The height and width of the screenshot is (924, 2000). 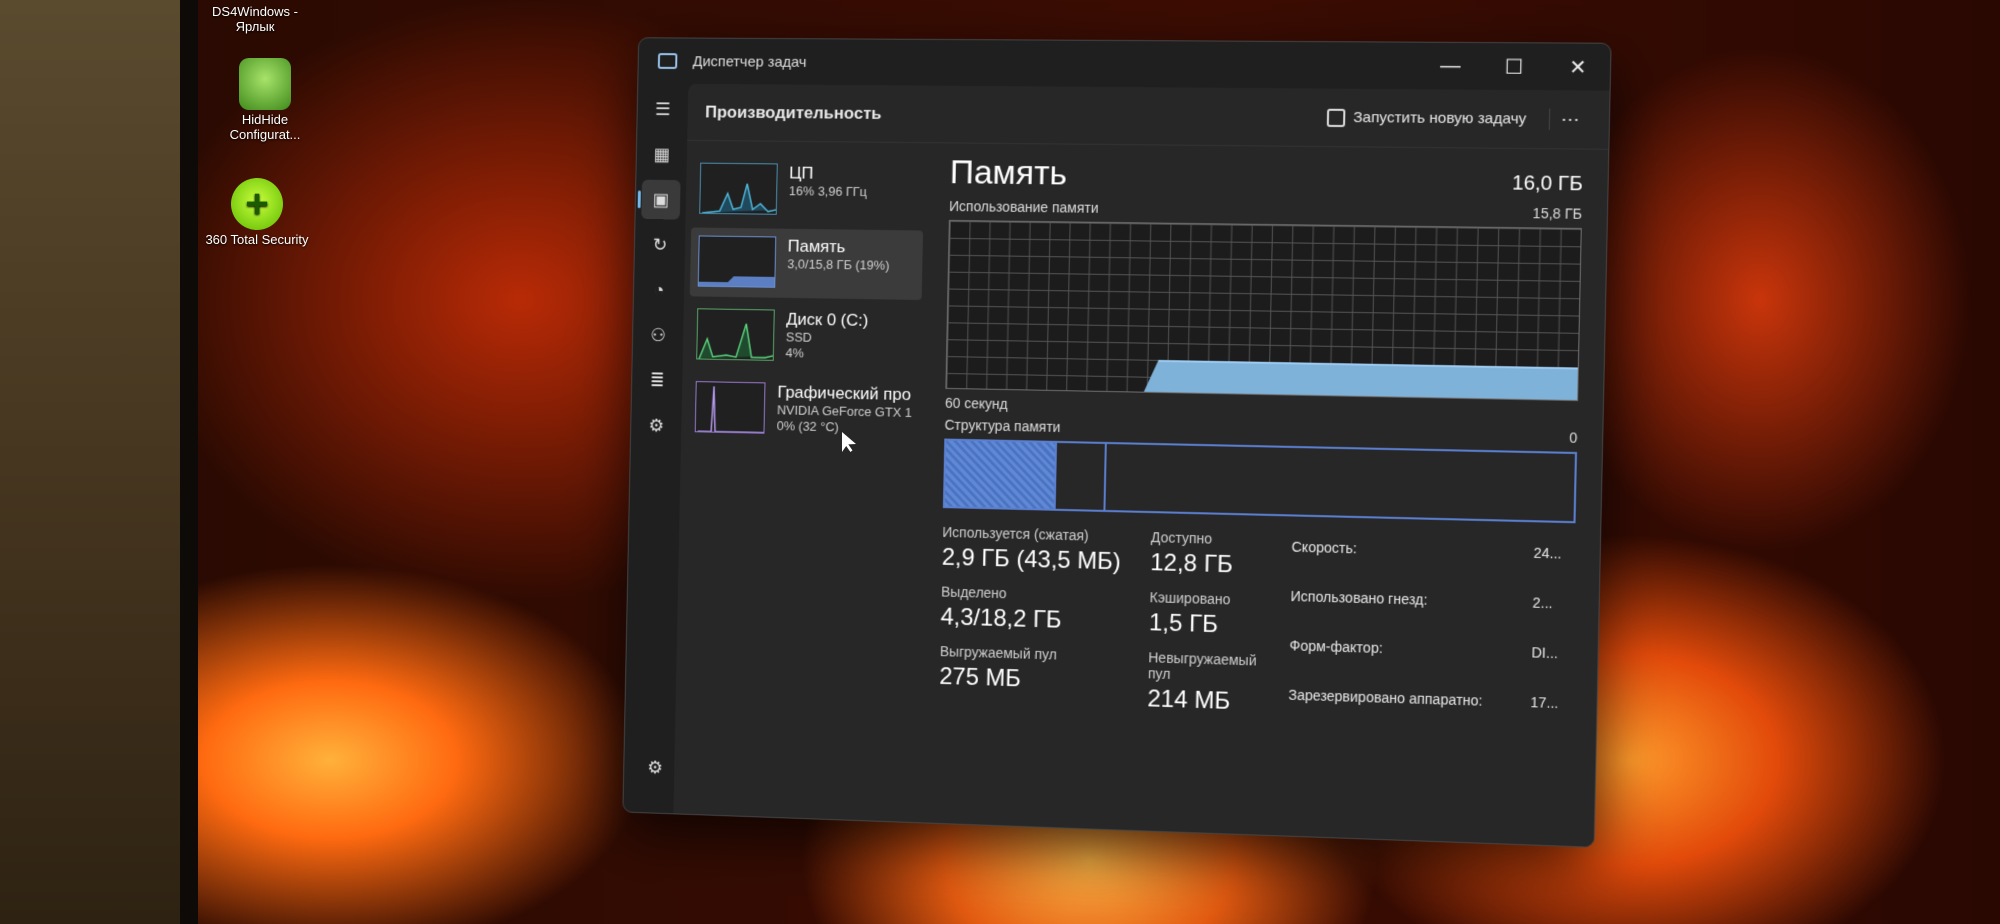 What do you see at coordinates (1124, 64) in the screenshot?
I see `title-bar: Диспетчер задач — ☐ ✕` at bounding box center [1124, 64].